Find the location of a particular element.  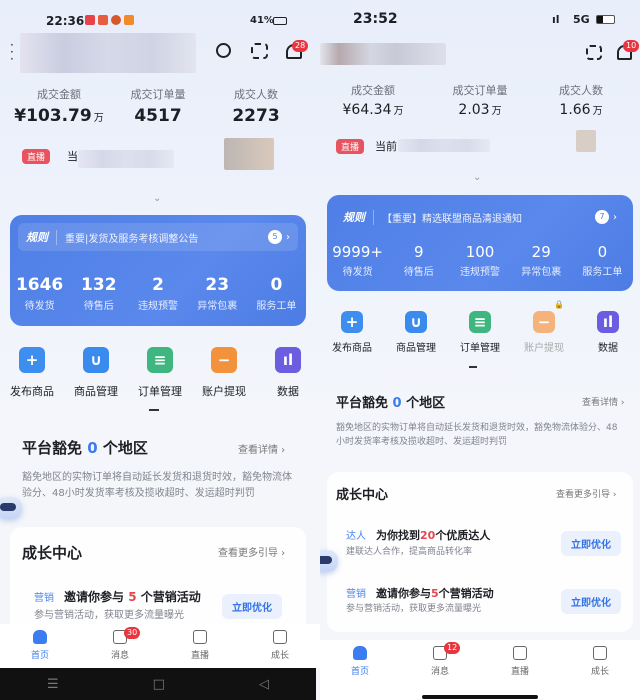

stat-violation: 100 违规预警 is located at coordinates (479, 260).